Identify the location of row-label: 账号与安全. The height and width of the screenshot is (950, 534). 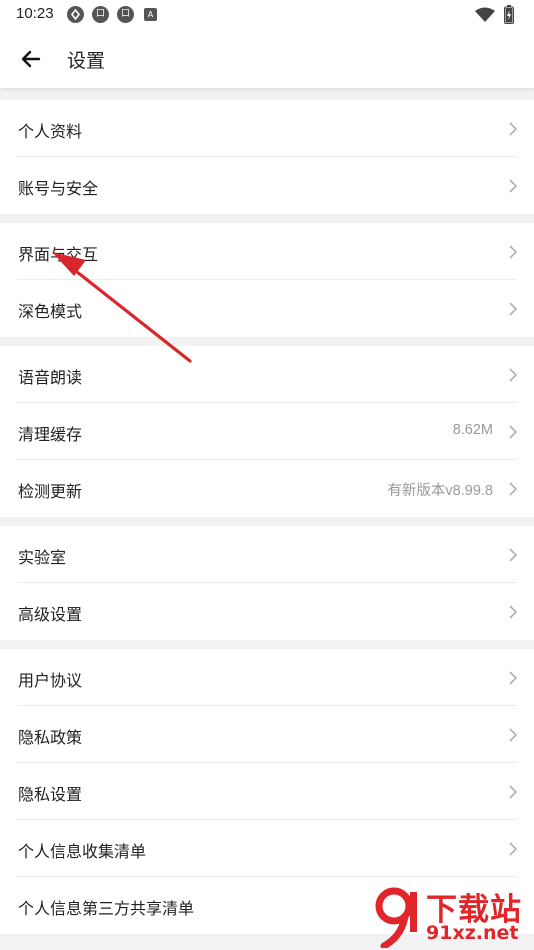
(58, 188).